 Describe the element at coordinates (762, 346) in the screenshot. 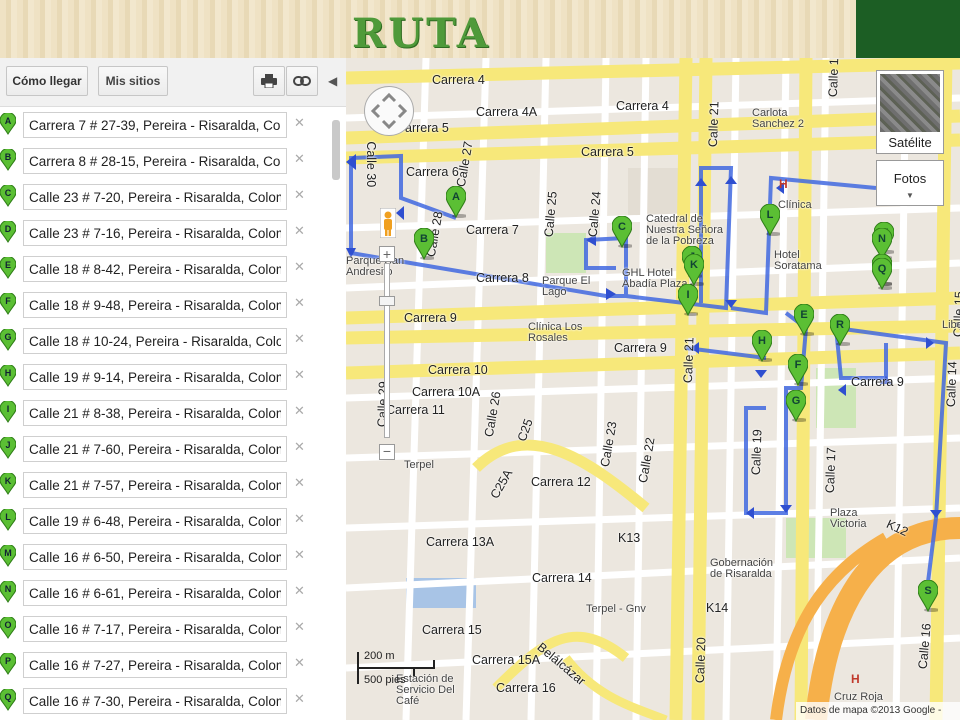

I see `route-marker-pin: H` at that location.